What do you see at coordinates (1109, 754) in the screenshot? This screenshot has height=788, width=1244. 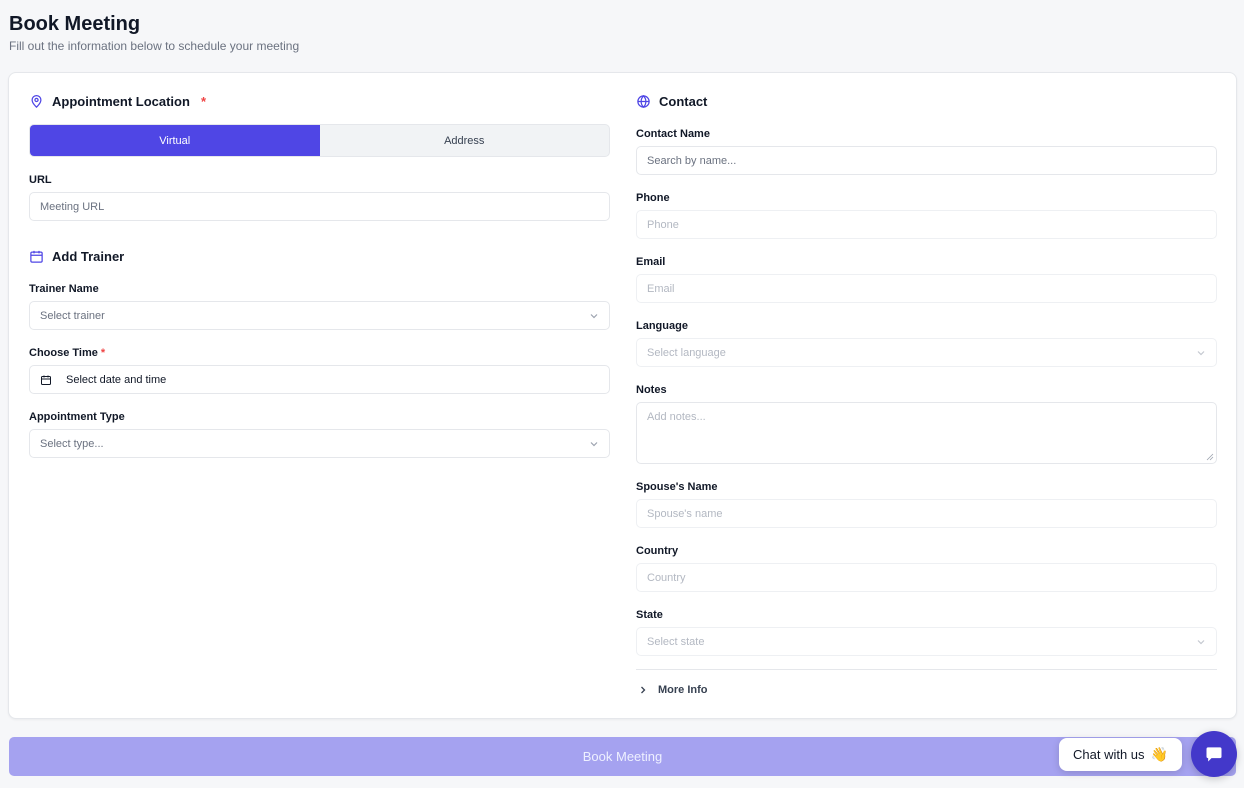 I see `chat-label: Chat with us` at bounding box center [1109, 754].